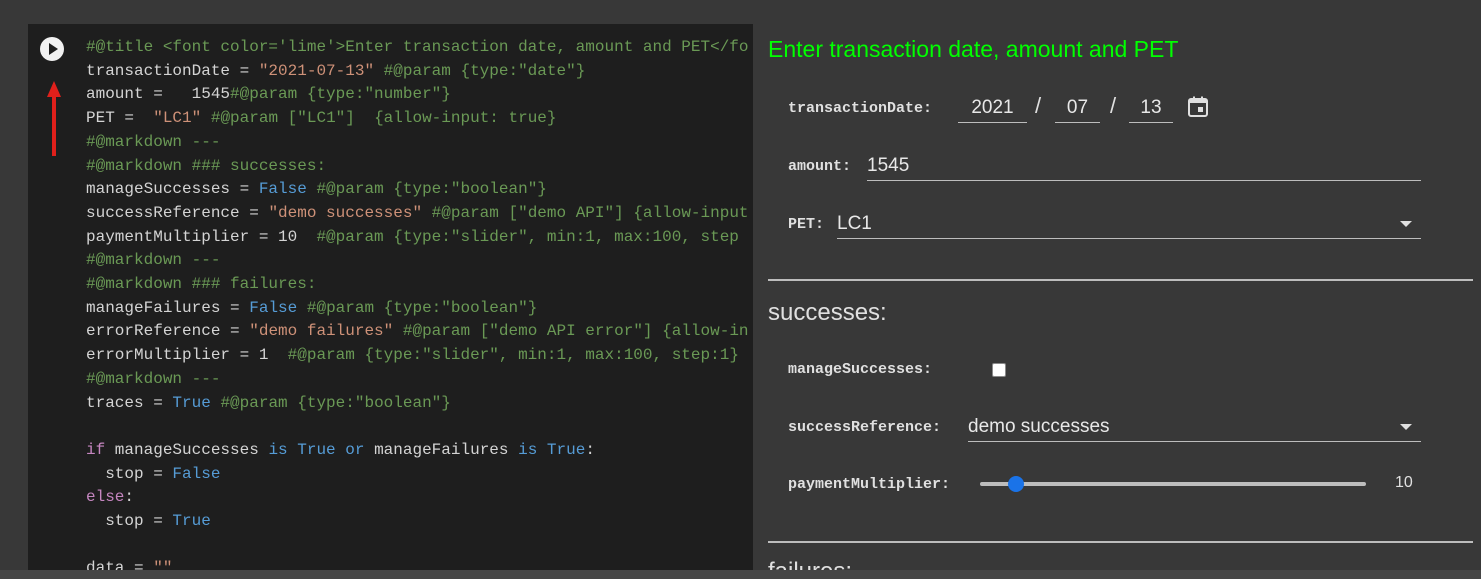 This screenshot has width=1481, height=579. Describe the element at coordinates (206, 165) in the screenshot. I see `code-token: #@markdown ### successes:` at that location.